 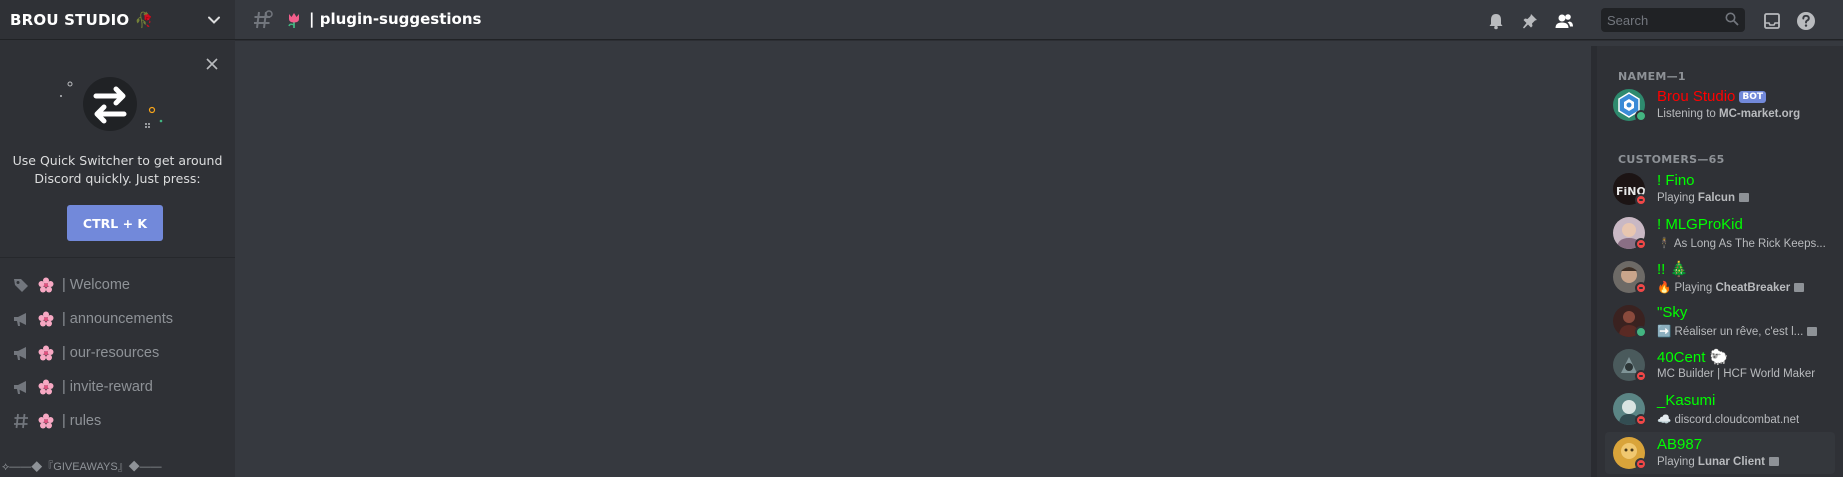 I want to click on member-name: 40Cent 🐑, so click(x=1693, y=357).